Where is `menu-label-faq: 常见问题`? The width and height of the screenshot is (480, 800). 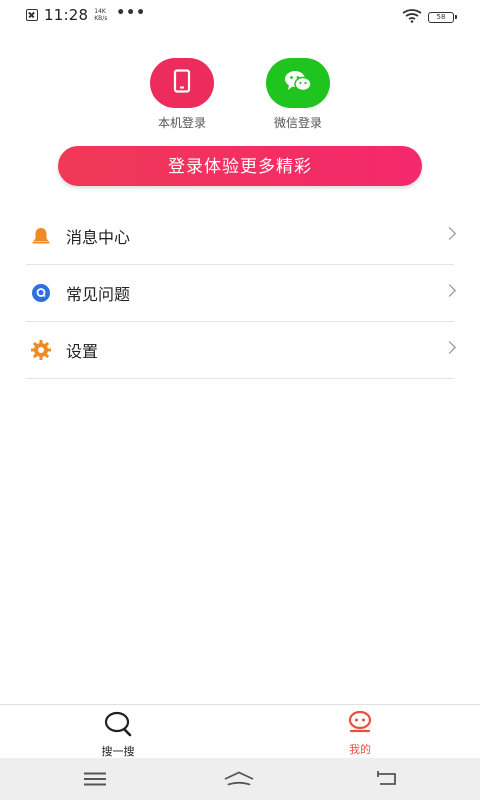
menu-label-faq: 常见问题 is located at coordinates (98, 294).